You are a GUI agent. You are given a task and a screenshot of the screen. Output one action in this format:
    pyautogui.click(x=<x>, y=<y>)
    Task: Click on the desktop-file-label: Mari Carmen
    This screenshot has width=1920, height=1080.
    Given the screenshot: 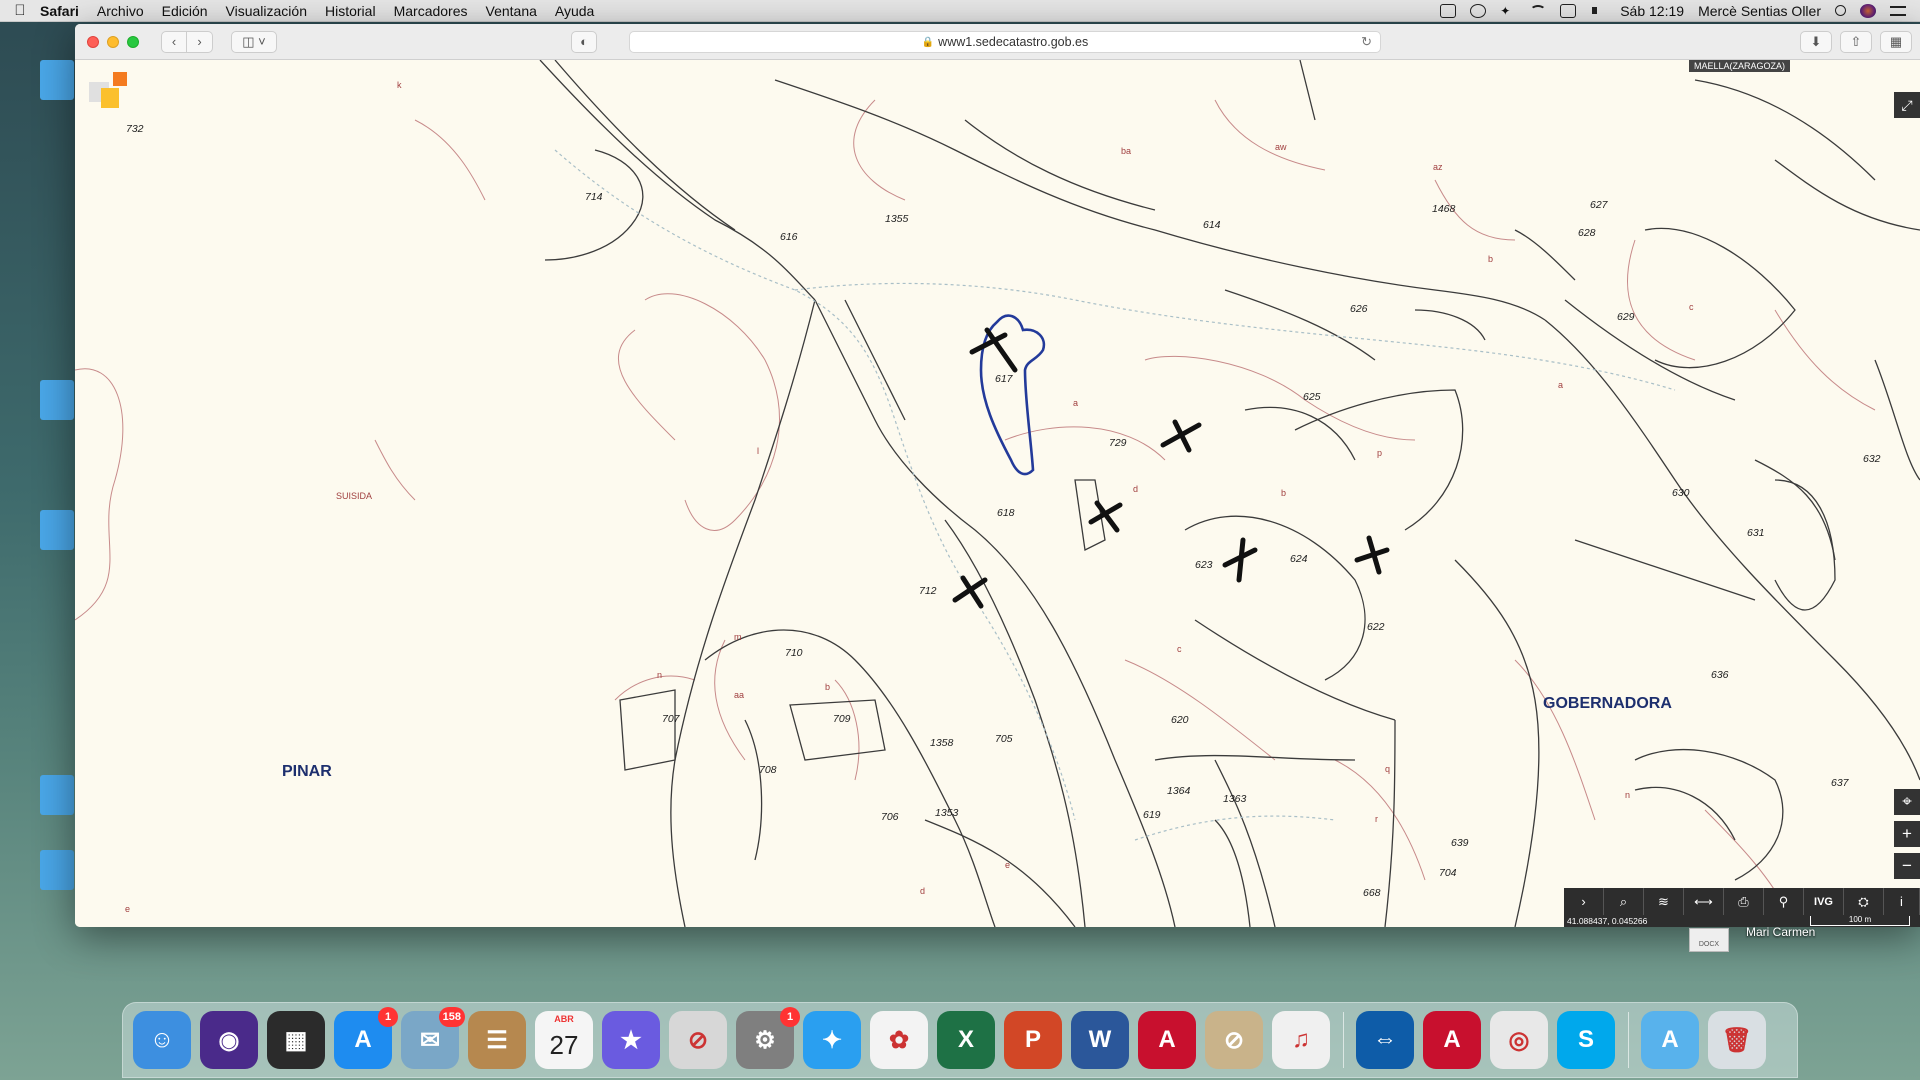 What is the action you would take?
    pyautogui.click(x=1780, y=932)
    